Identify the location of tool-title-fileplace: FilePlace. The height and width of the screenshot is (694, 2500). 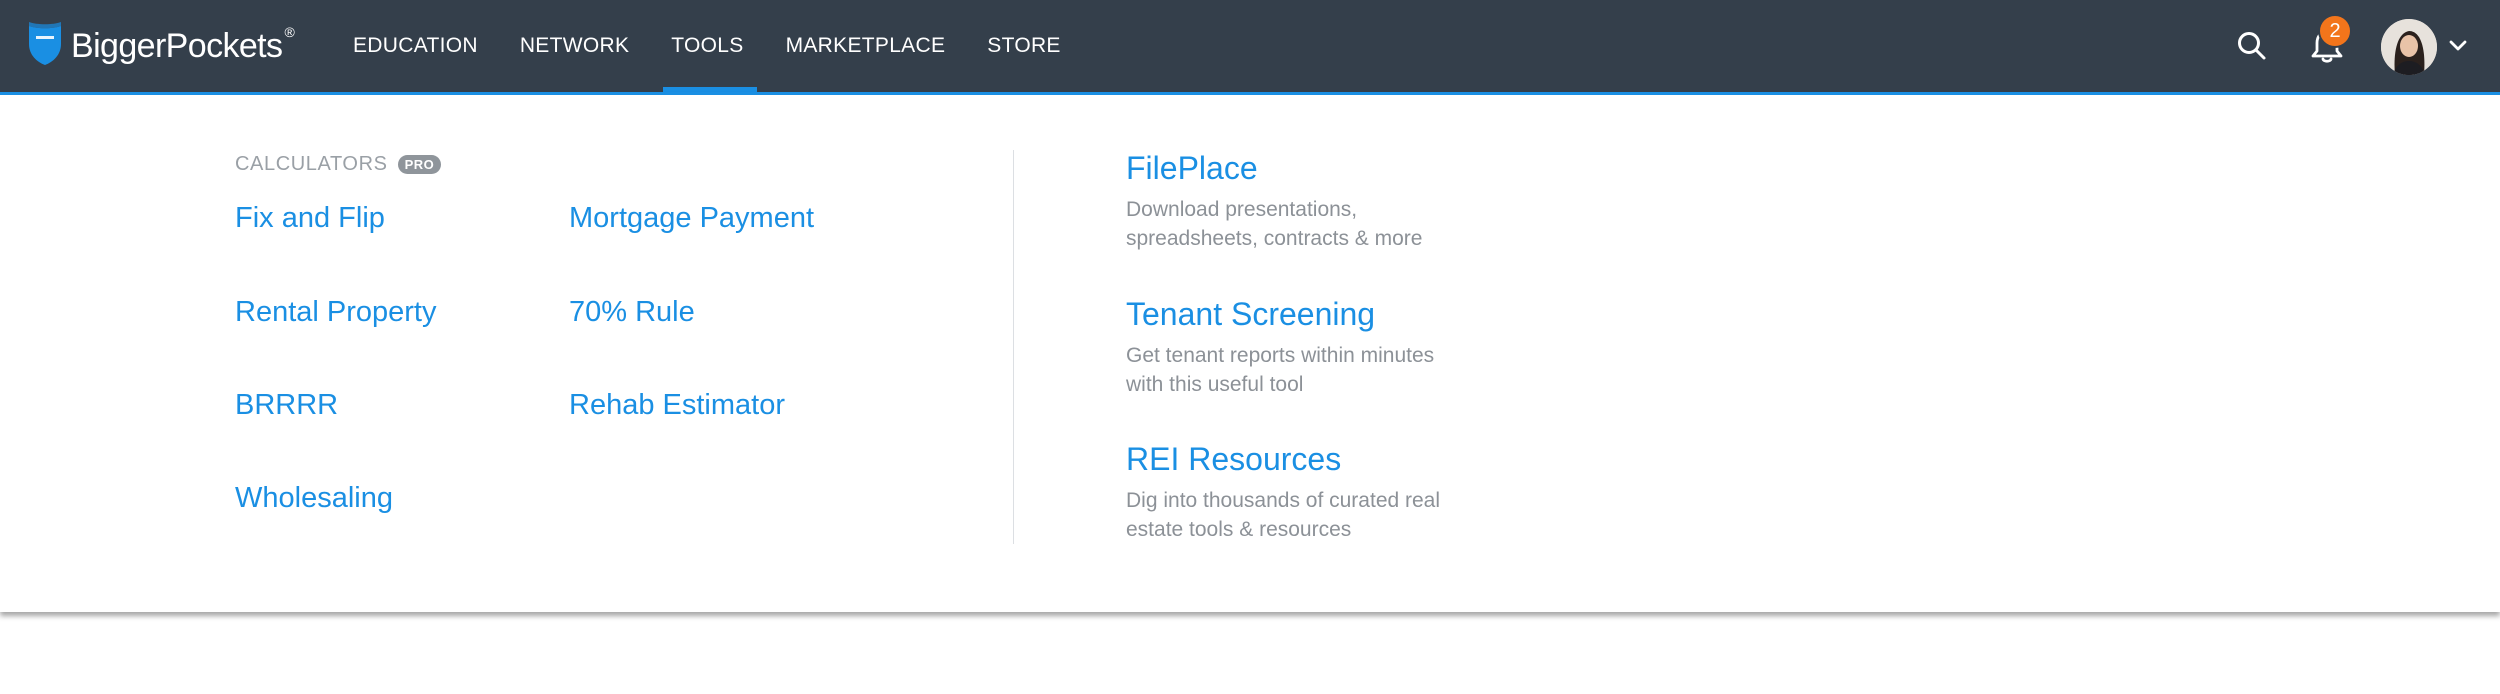
(1336, 168).